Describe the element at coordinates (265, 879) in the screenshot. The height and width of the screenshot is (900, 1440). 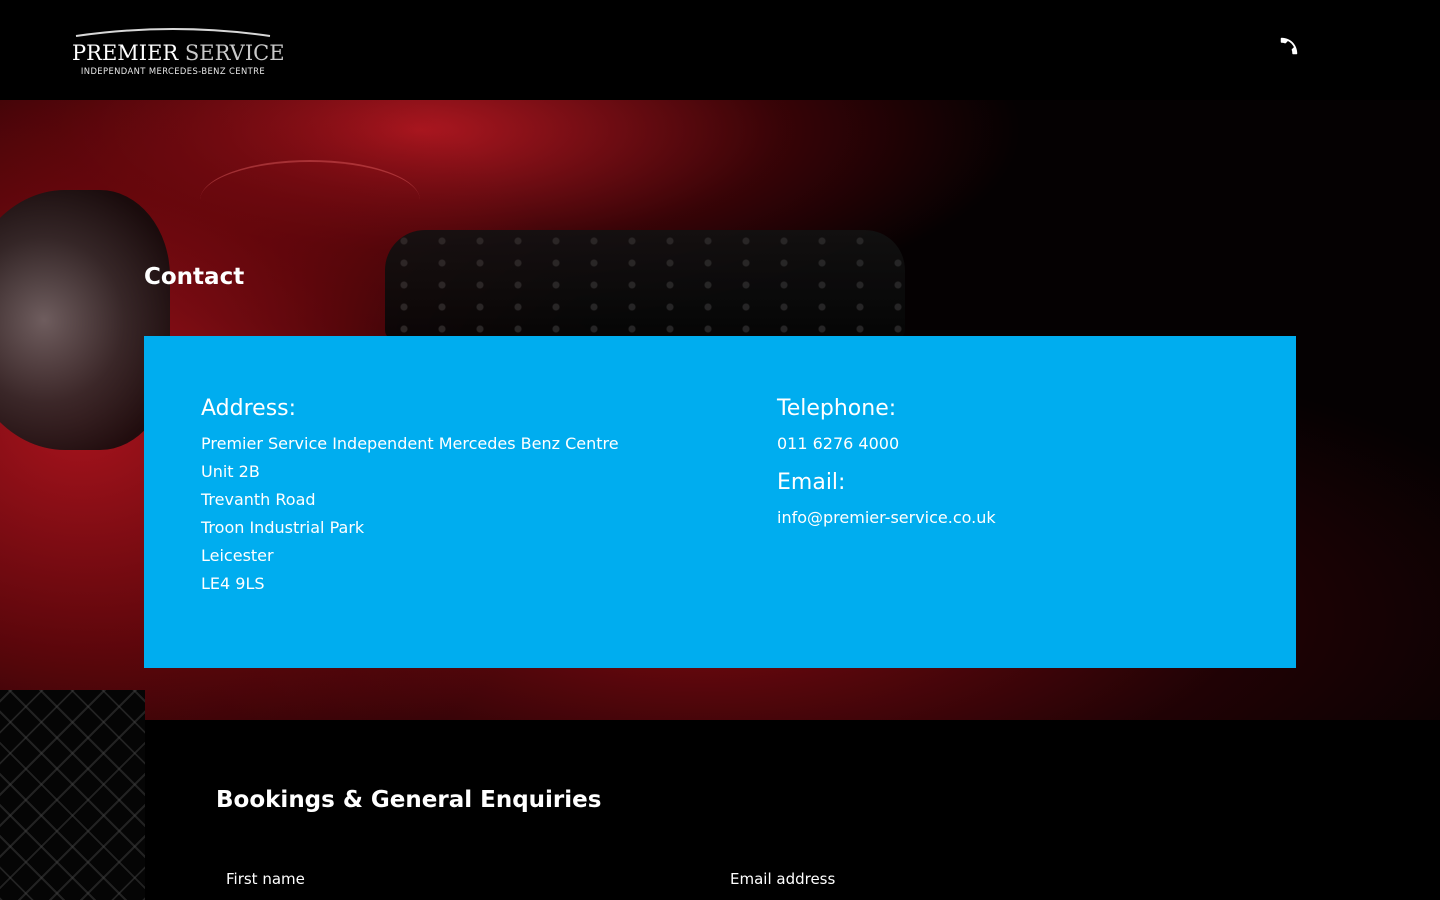
I see `first-name-label: First name` at that location.